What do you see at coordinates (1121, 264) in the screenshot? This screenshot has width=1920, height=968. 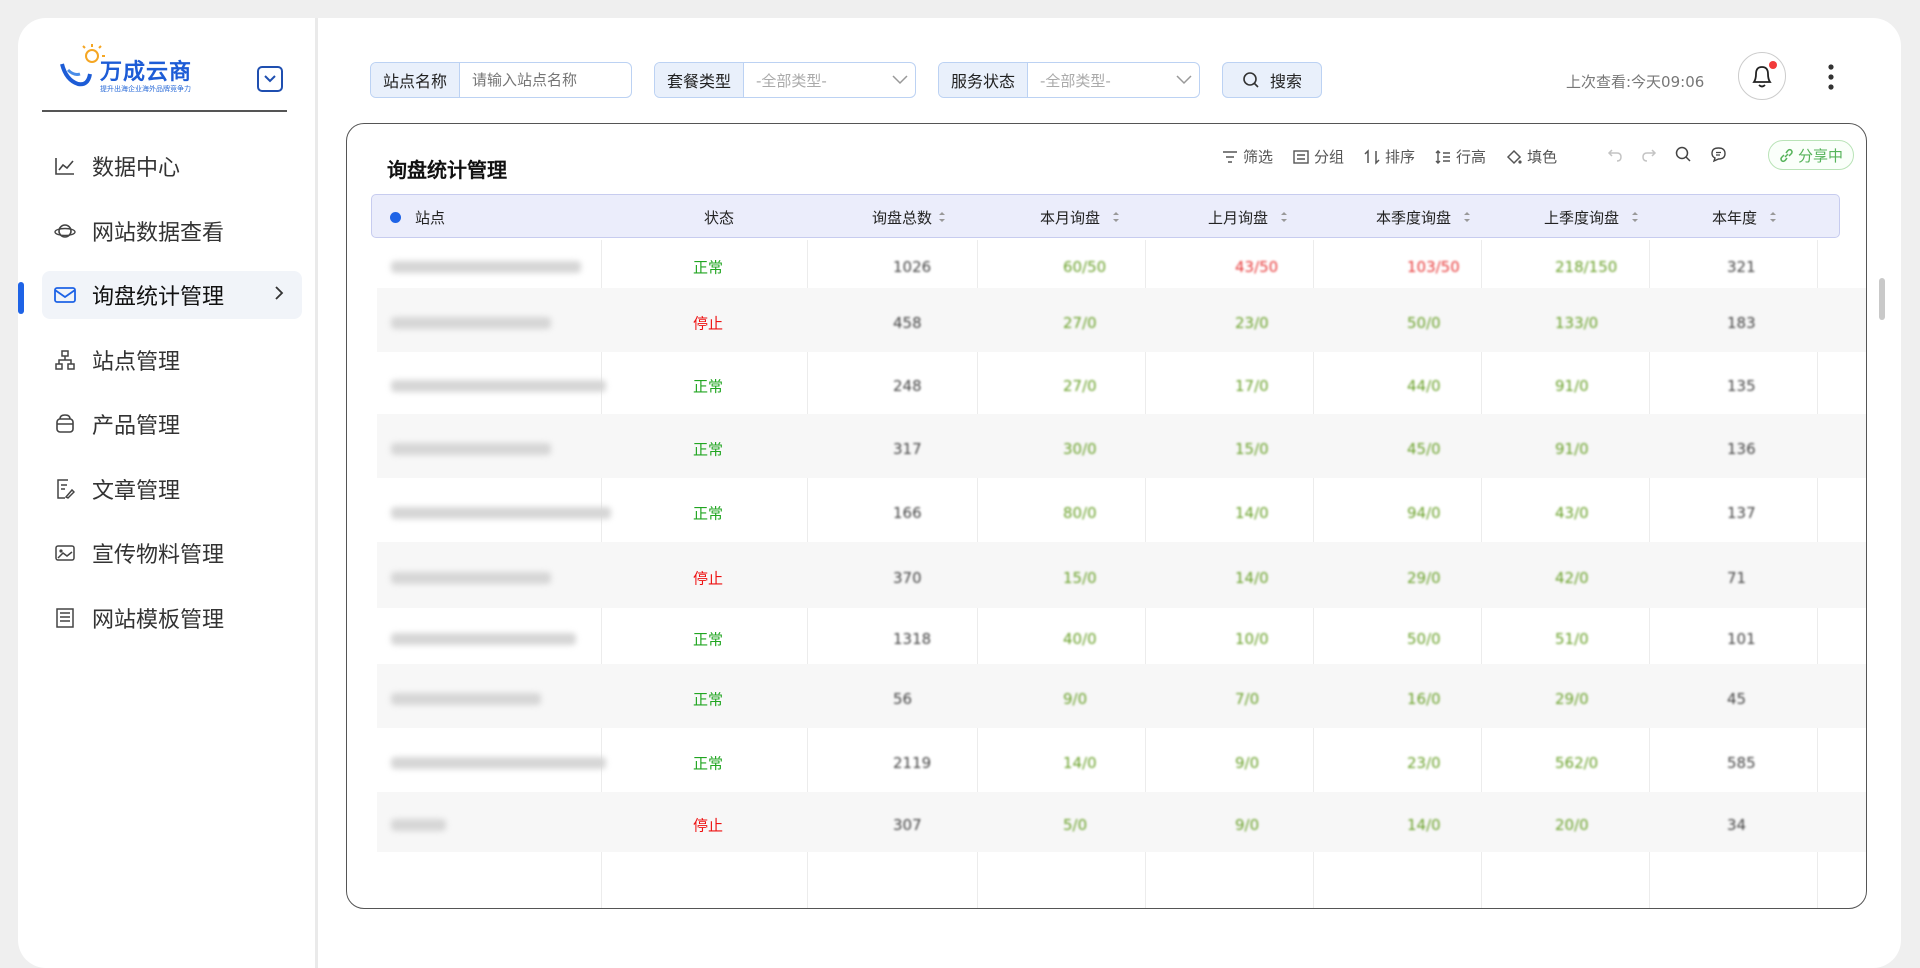 I see `table-row: 正常 1026 60/50 43/50 103/50 218/150 321` at bounding box center [1121, 264].